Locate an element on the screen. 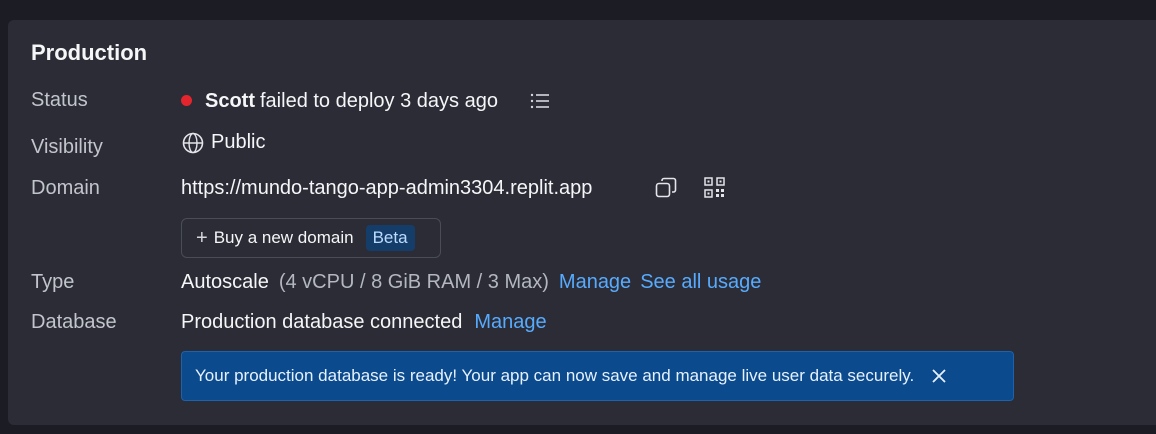  status-message: failed to deploy 3 days ago is located at coordinates (379, 101).